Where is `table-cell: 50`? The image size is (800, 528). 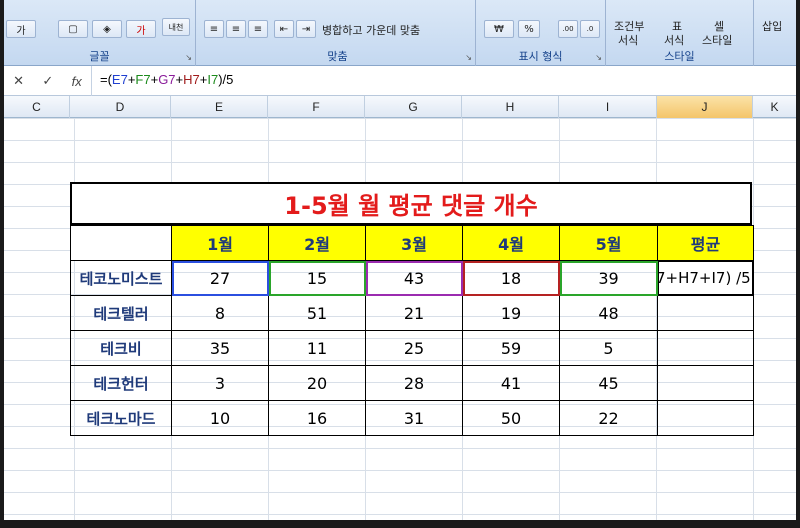
table-cell: 50 is located at coordinates (511, 418).